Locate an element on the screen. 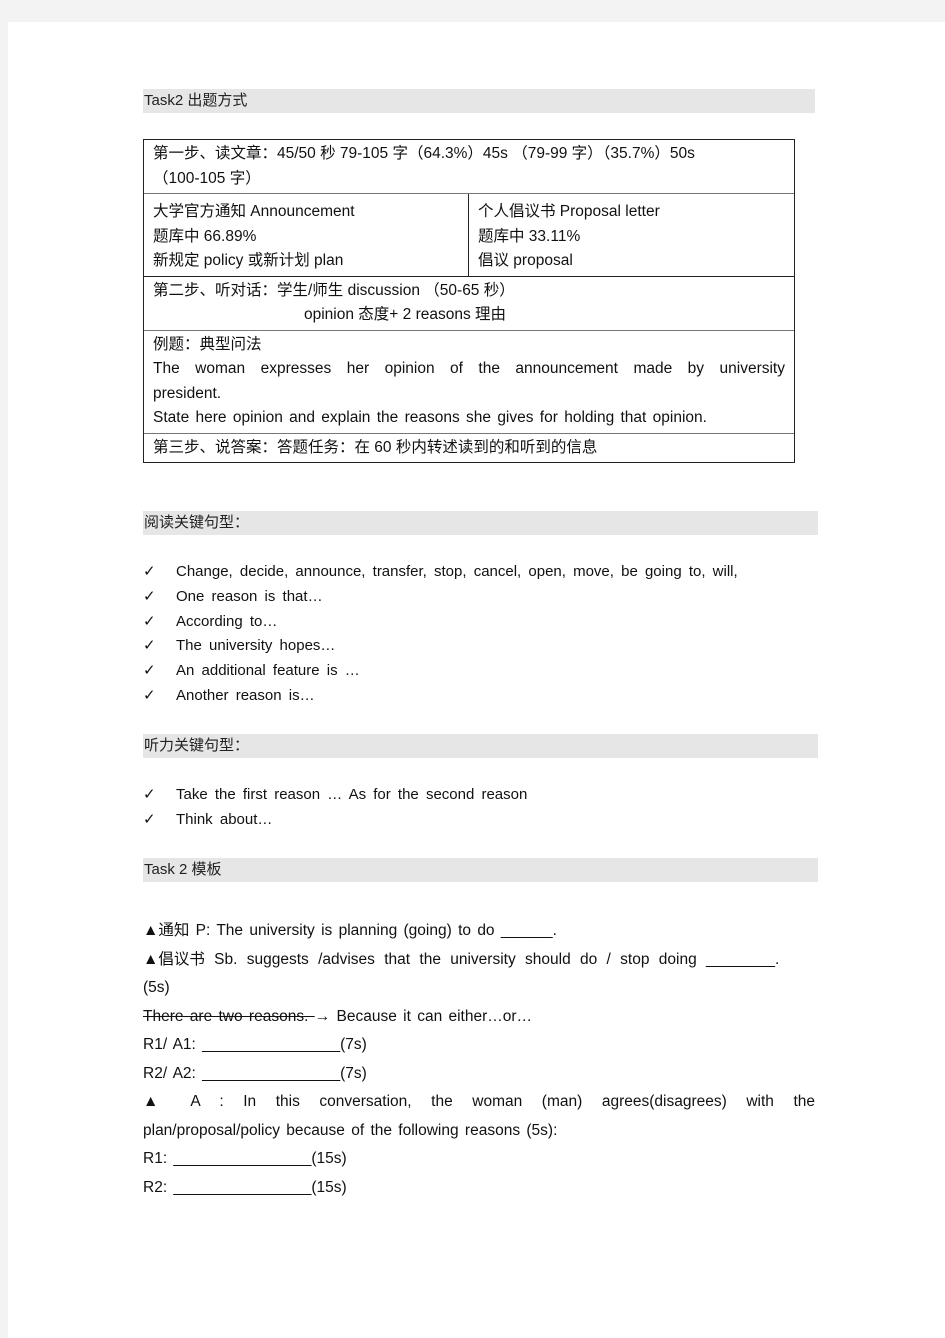 This screenshot has height=1338, width=945. step2-text-cont: opinion 态度+ 2 reasons 理由 is located at coordinates (405, 314).